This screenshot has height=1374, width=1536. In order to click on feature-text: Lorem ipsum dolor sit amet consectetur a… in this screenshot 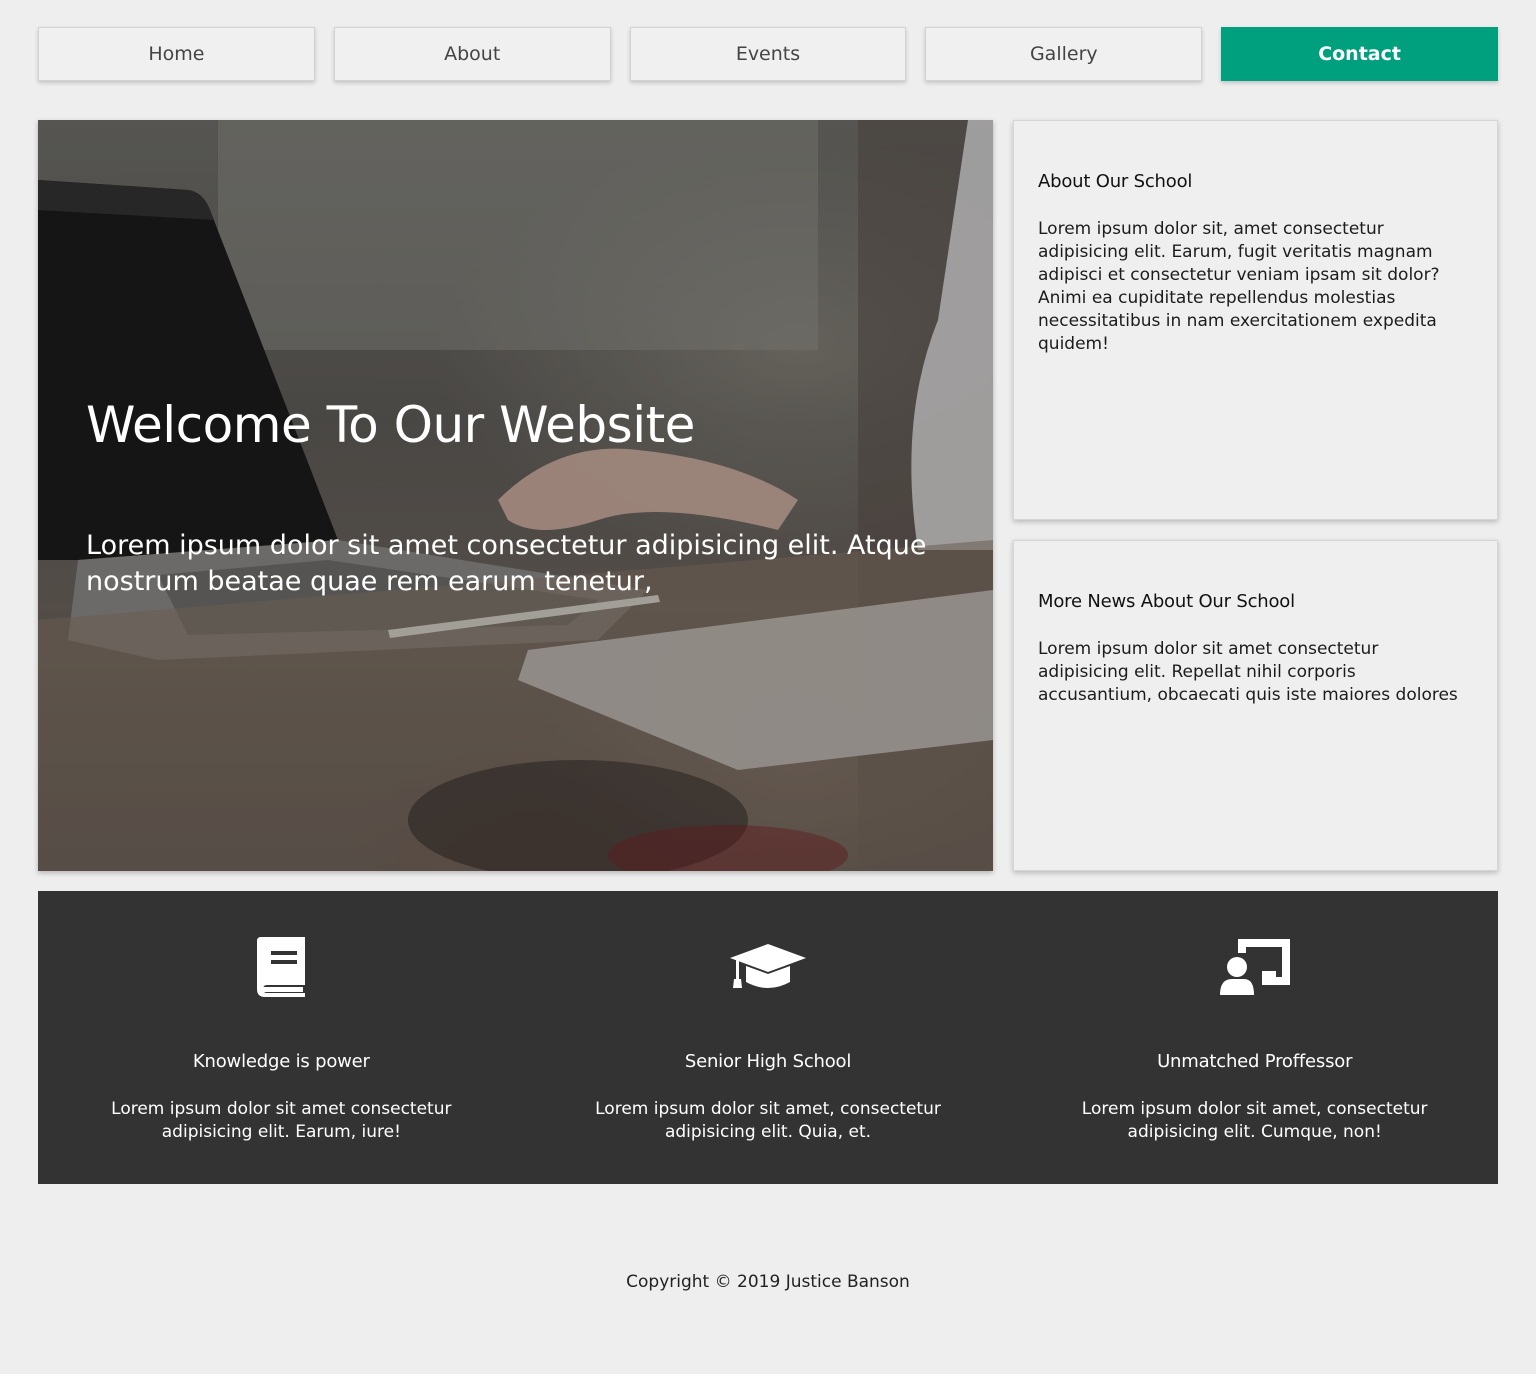, I will do `click(281, 1120)`.